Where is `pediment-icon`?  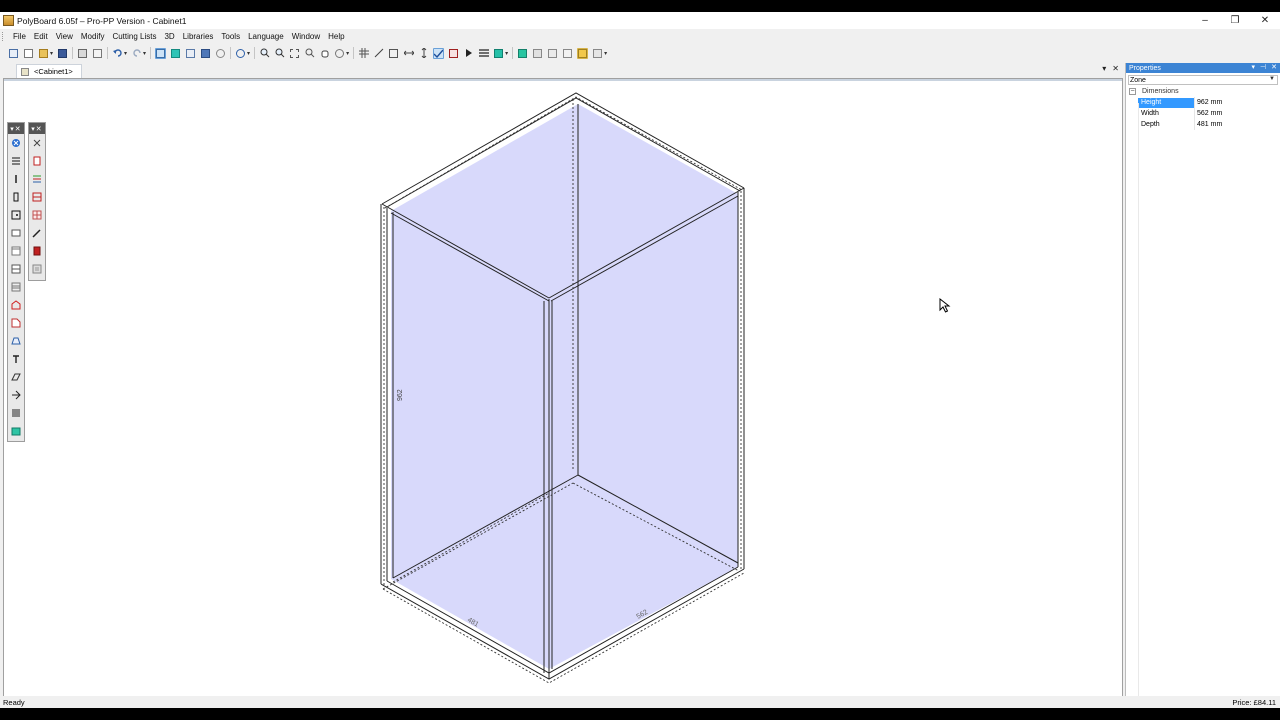 pediment-icon is located at coordinates (16, 305).